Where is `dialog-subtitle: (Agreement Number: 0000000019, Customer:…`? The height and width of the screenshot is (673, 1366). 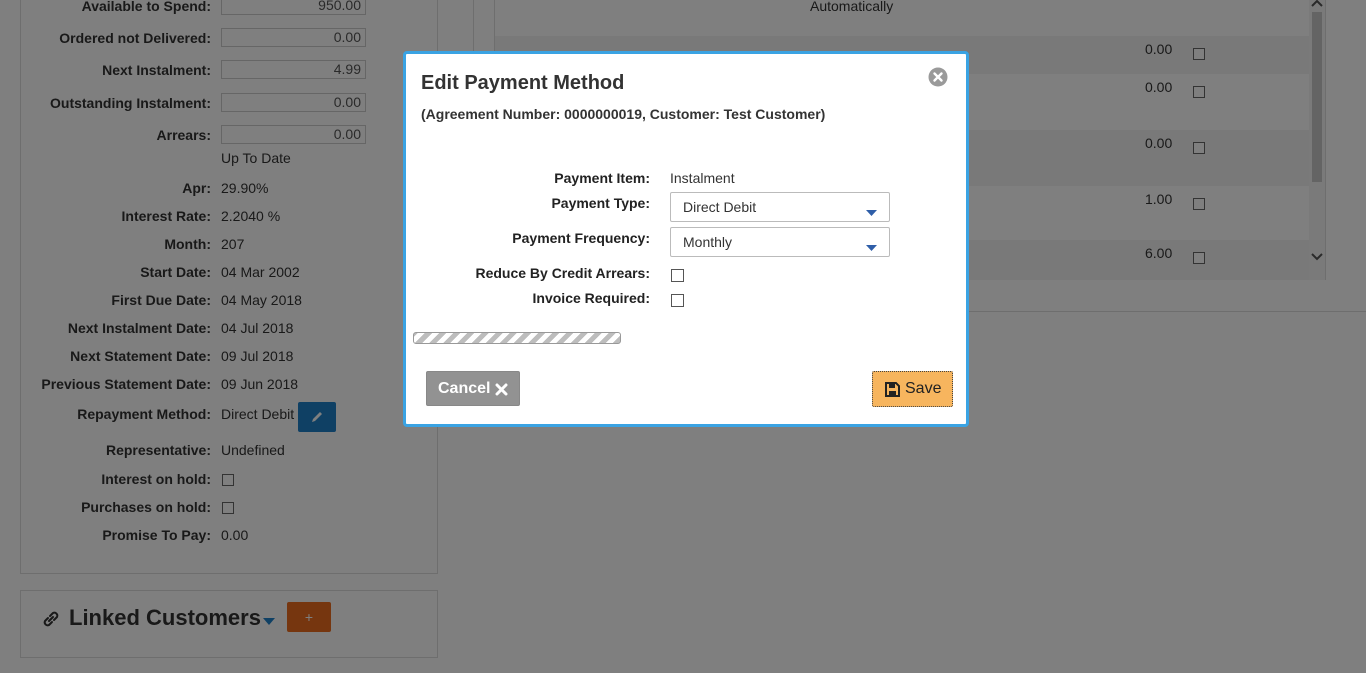
dialog-subtitle: (Agreement Number: 0000000019, Customer:… is located at coordinates (623, 114).